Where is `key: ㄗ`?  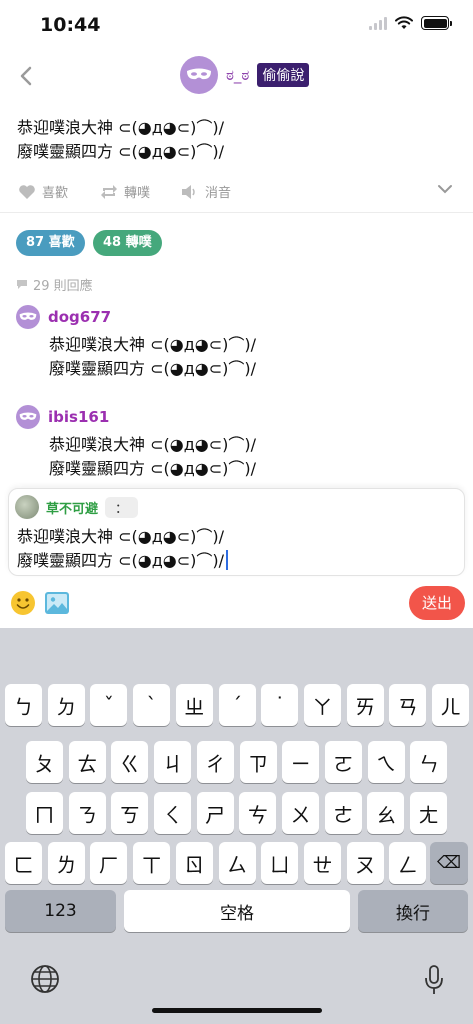 key: ㄗ is located at coordinates (258, 762).